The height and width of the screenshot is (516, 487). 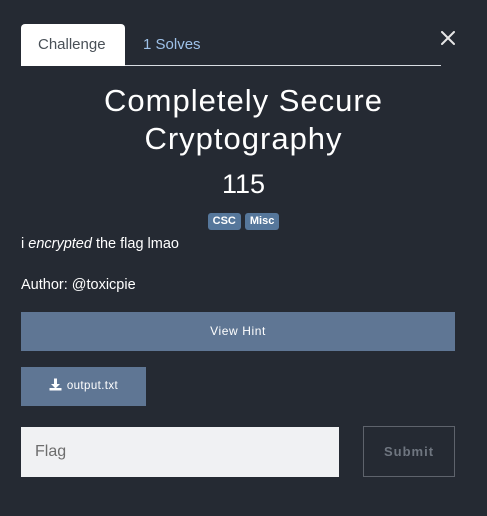 What do you see at coordinates (231, 45) in the screenshot?
I see `tab-bar: Challenge 1 Solves` at bounding box center [231, 45].